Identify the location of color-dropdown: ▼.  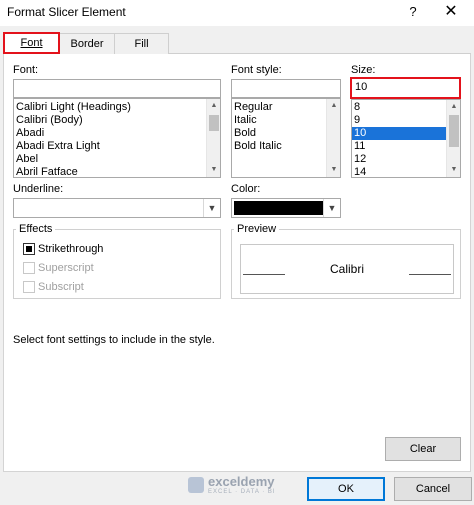
(286, 208).